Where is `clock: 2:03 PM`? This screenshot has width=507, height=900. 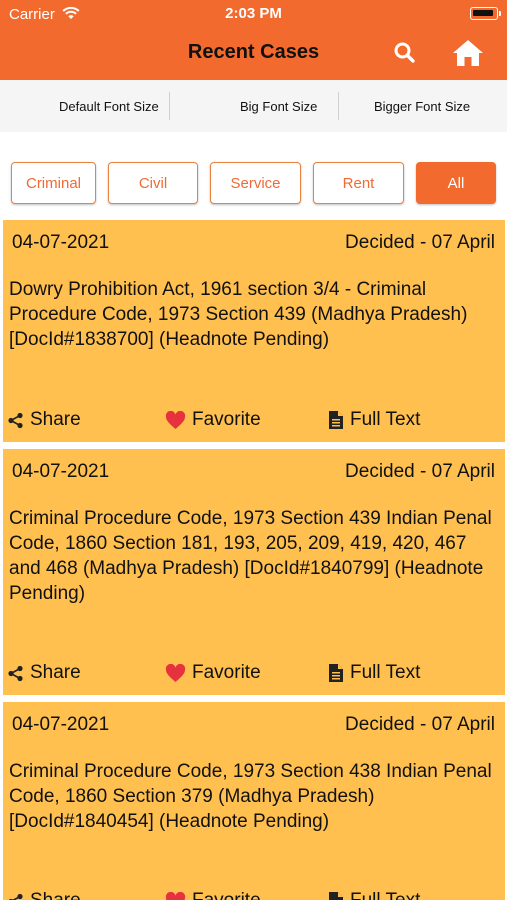 clock: 2:03 PM is located at coordinates (253, 13).